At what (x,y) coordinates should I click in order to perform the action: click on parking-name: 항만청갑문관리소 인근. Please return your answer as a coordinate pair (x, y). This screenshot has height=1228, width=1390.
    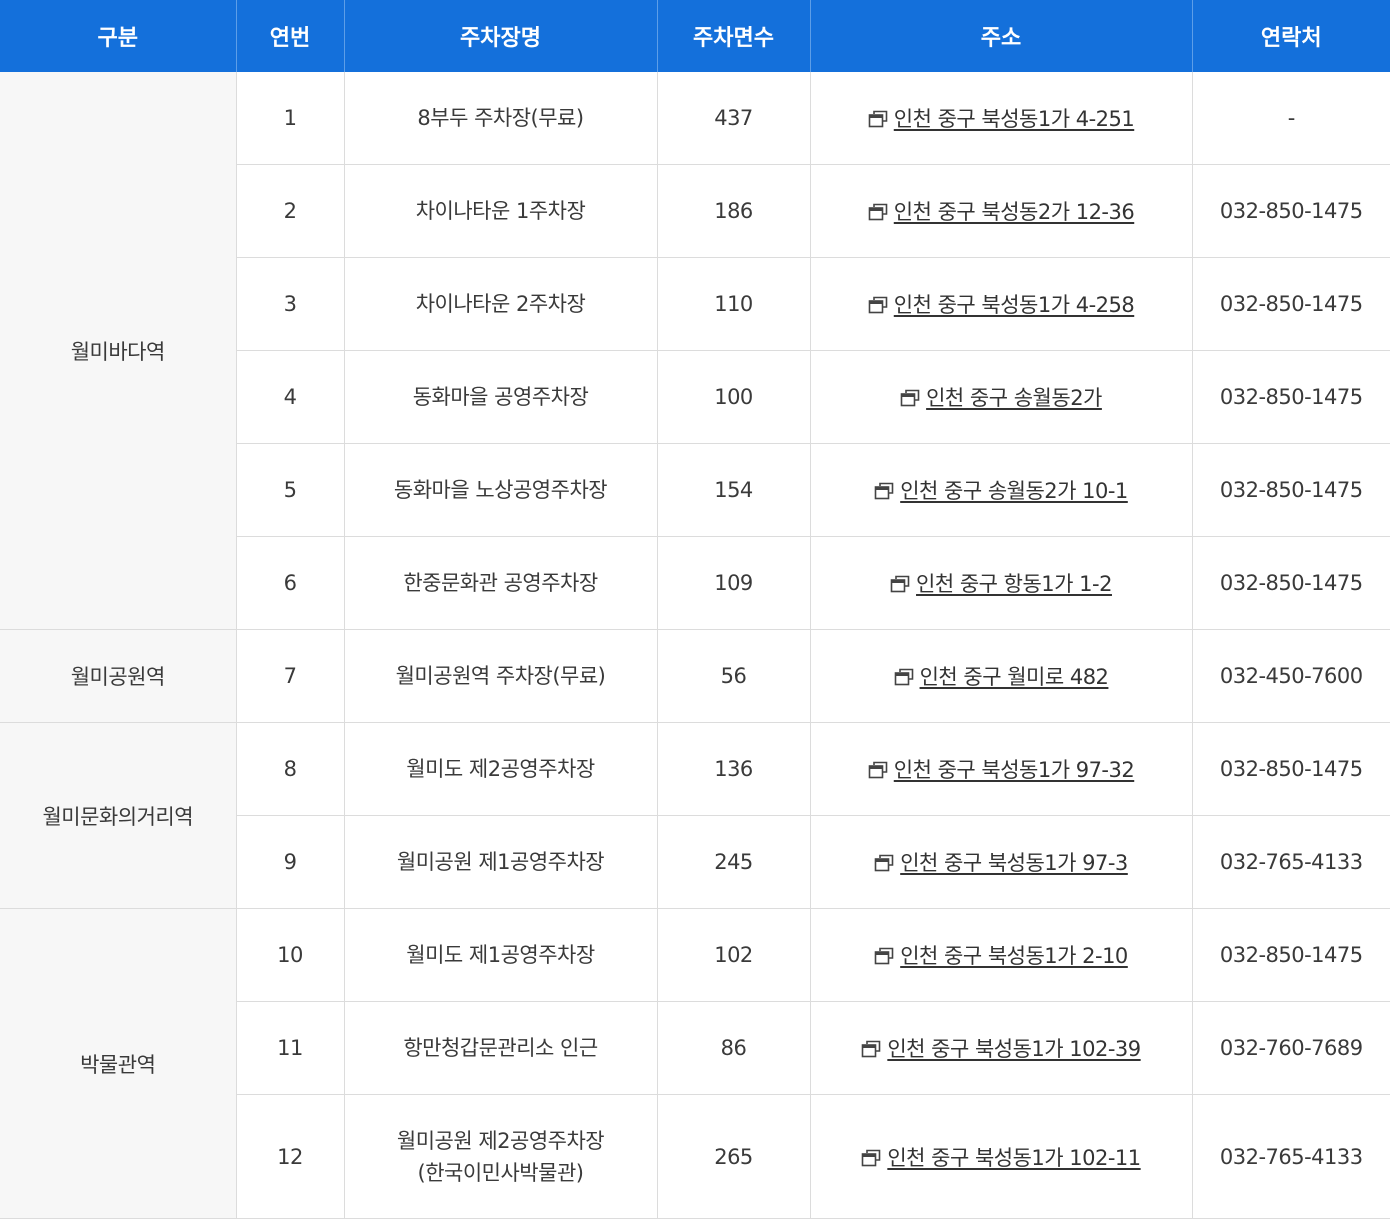
    Looking at the image, I should click on (500, 1048).